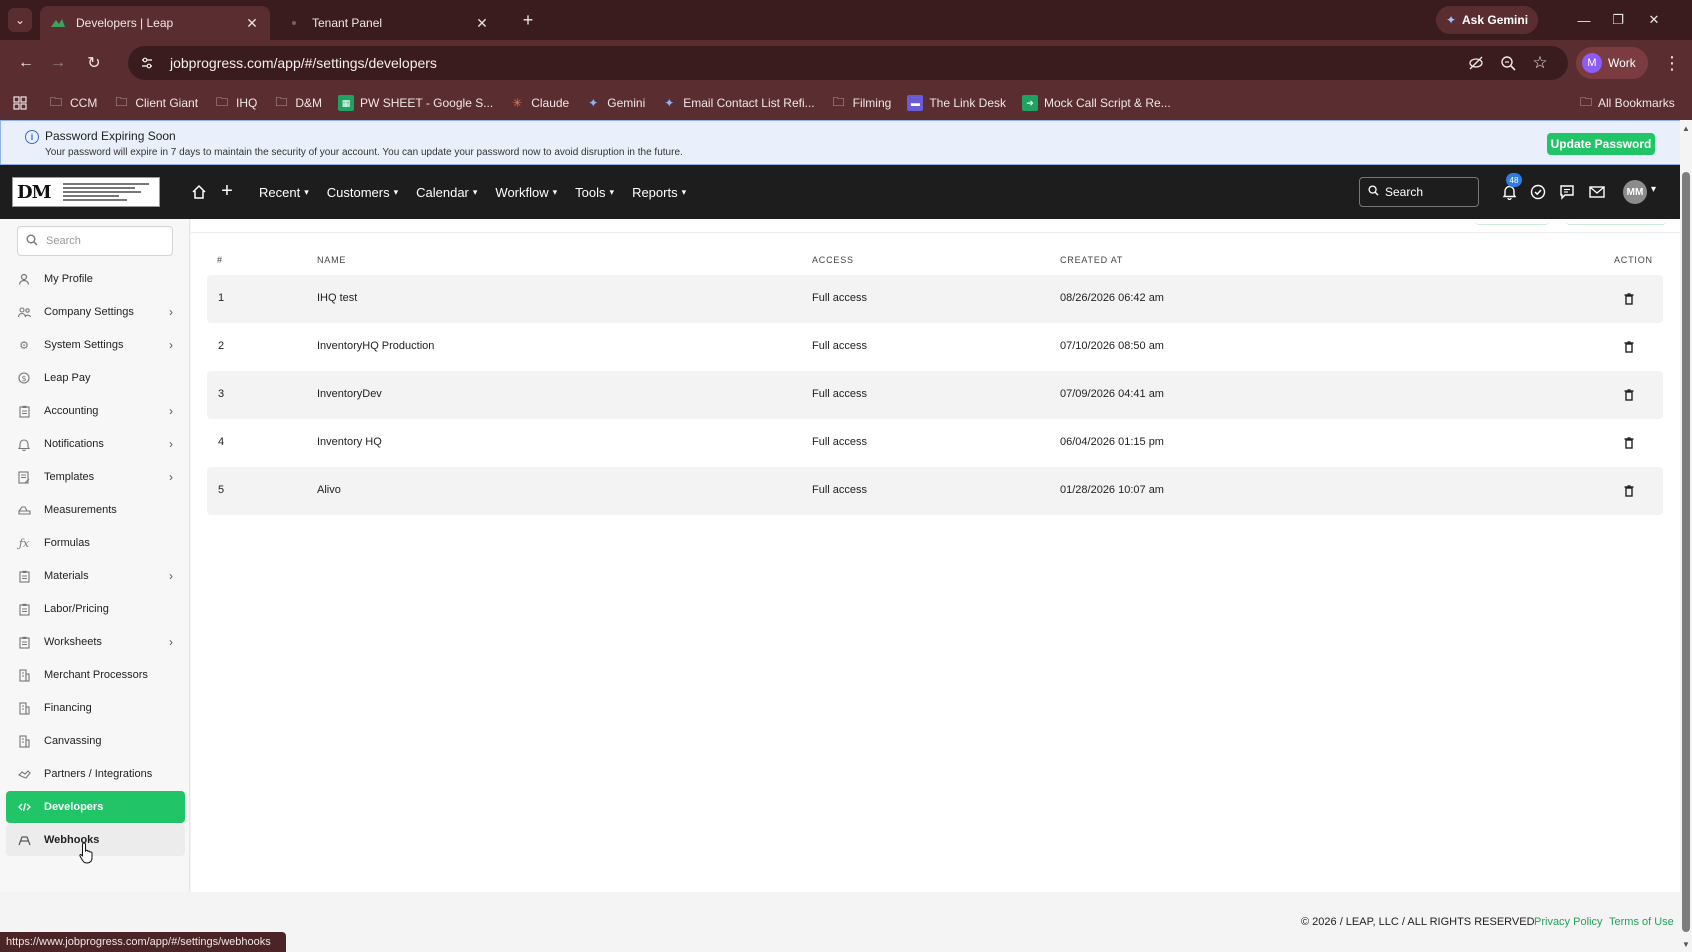 The image size is (1692, 952). I want to click on sidebar-item-notifications: Notifications ›, so click(95, 444).